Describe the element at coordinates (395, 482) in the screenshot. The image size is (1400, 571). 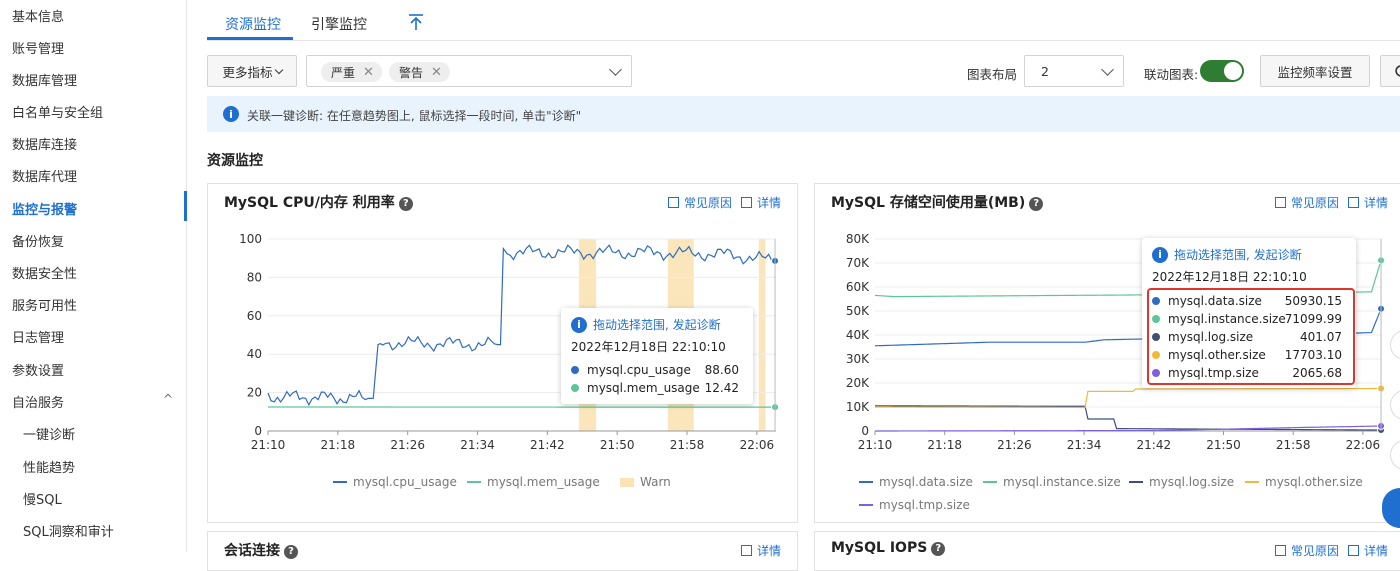
I see `legend-cpu-usage: mysql.cpu_usage` at that location.